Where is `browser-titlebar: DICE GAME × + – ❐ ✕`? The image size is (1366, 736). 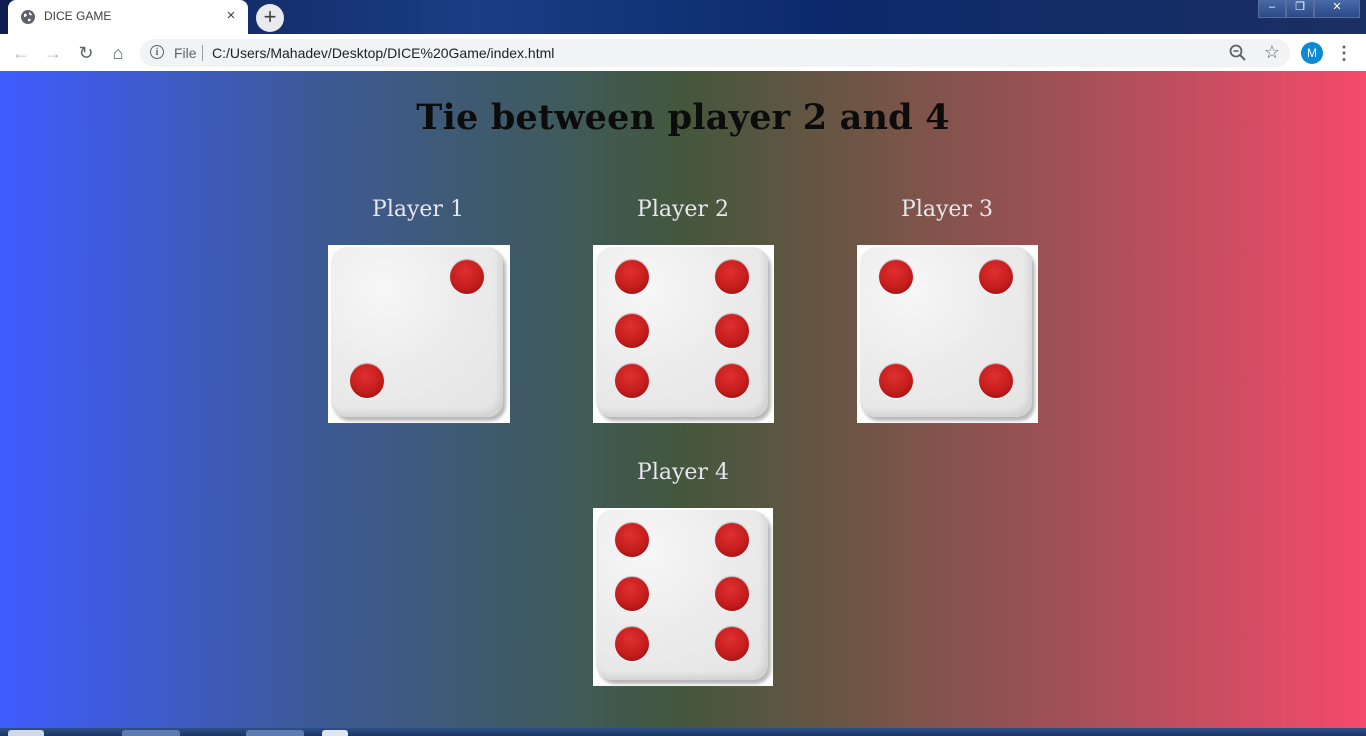 browser-titlebar: DICE GAME × + – ❐ ✕ is located at coordinates (683, 17).